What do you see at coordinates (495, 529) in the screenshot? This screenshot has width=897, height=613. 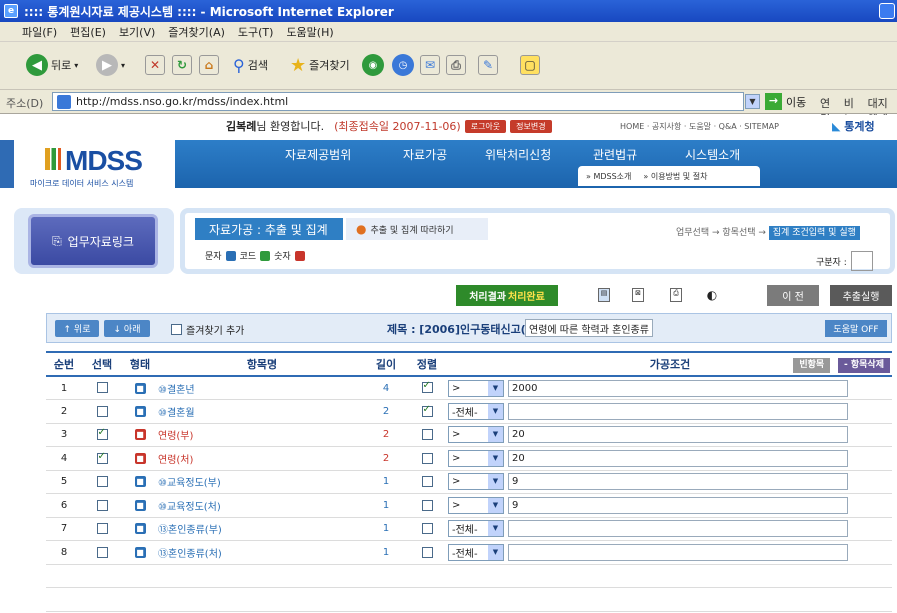 I see `chevron-down-icon: ▼` at bounding box center [495, 529].